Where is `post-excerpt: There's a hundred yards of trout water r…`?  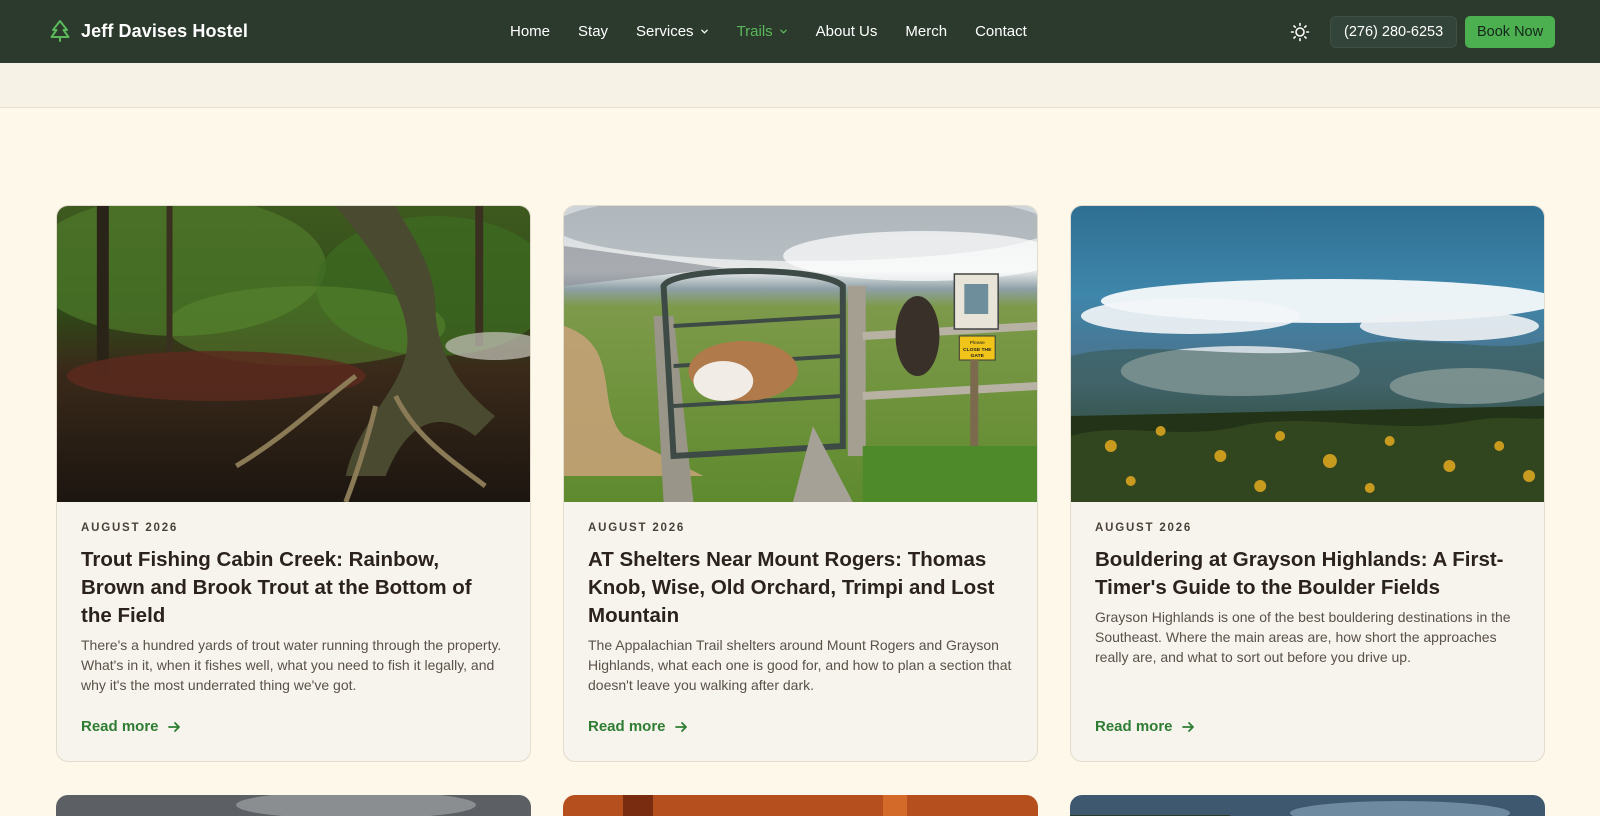 post-excerpt: There's a hundred yards of trout water r… is located at coordinates (291, 665).